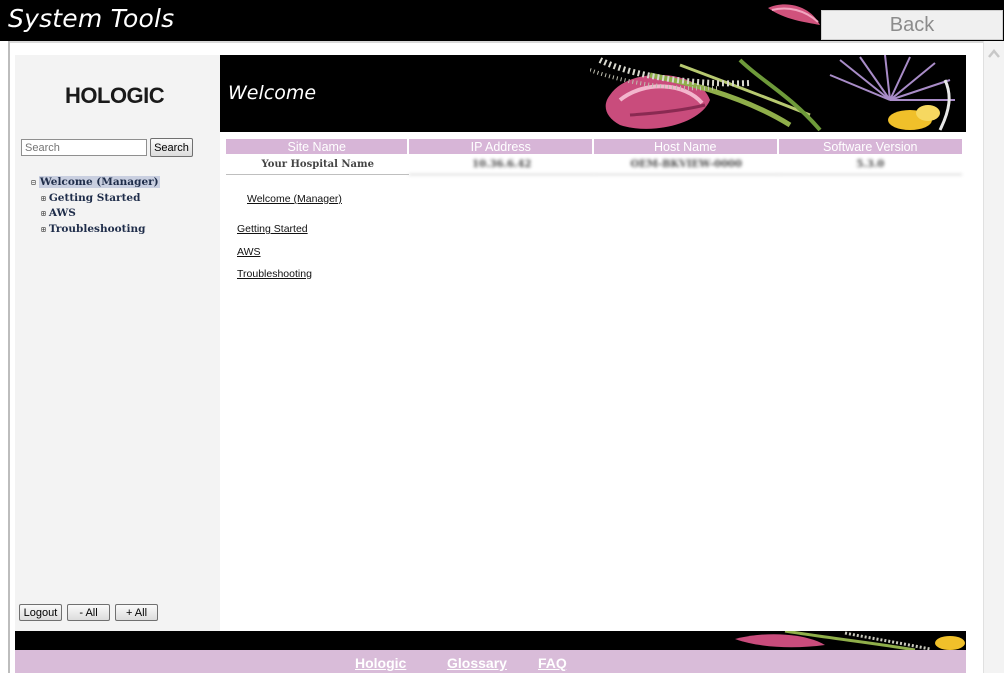  I want to click on header-decoration, so click(794, 15).